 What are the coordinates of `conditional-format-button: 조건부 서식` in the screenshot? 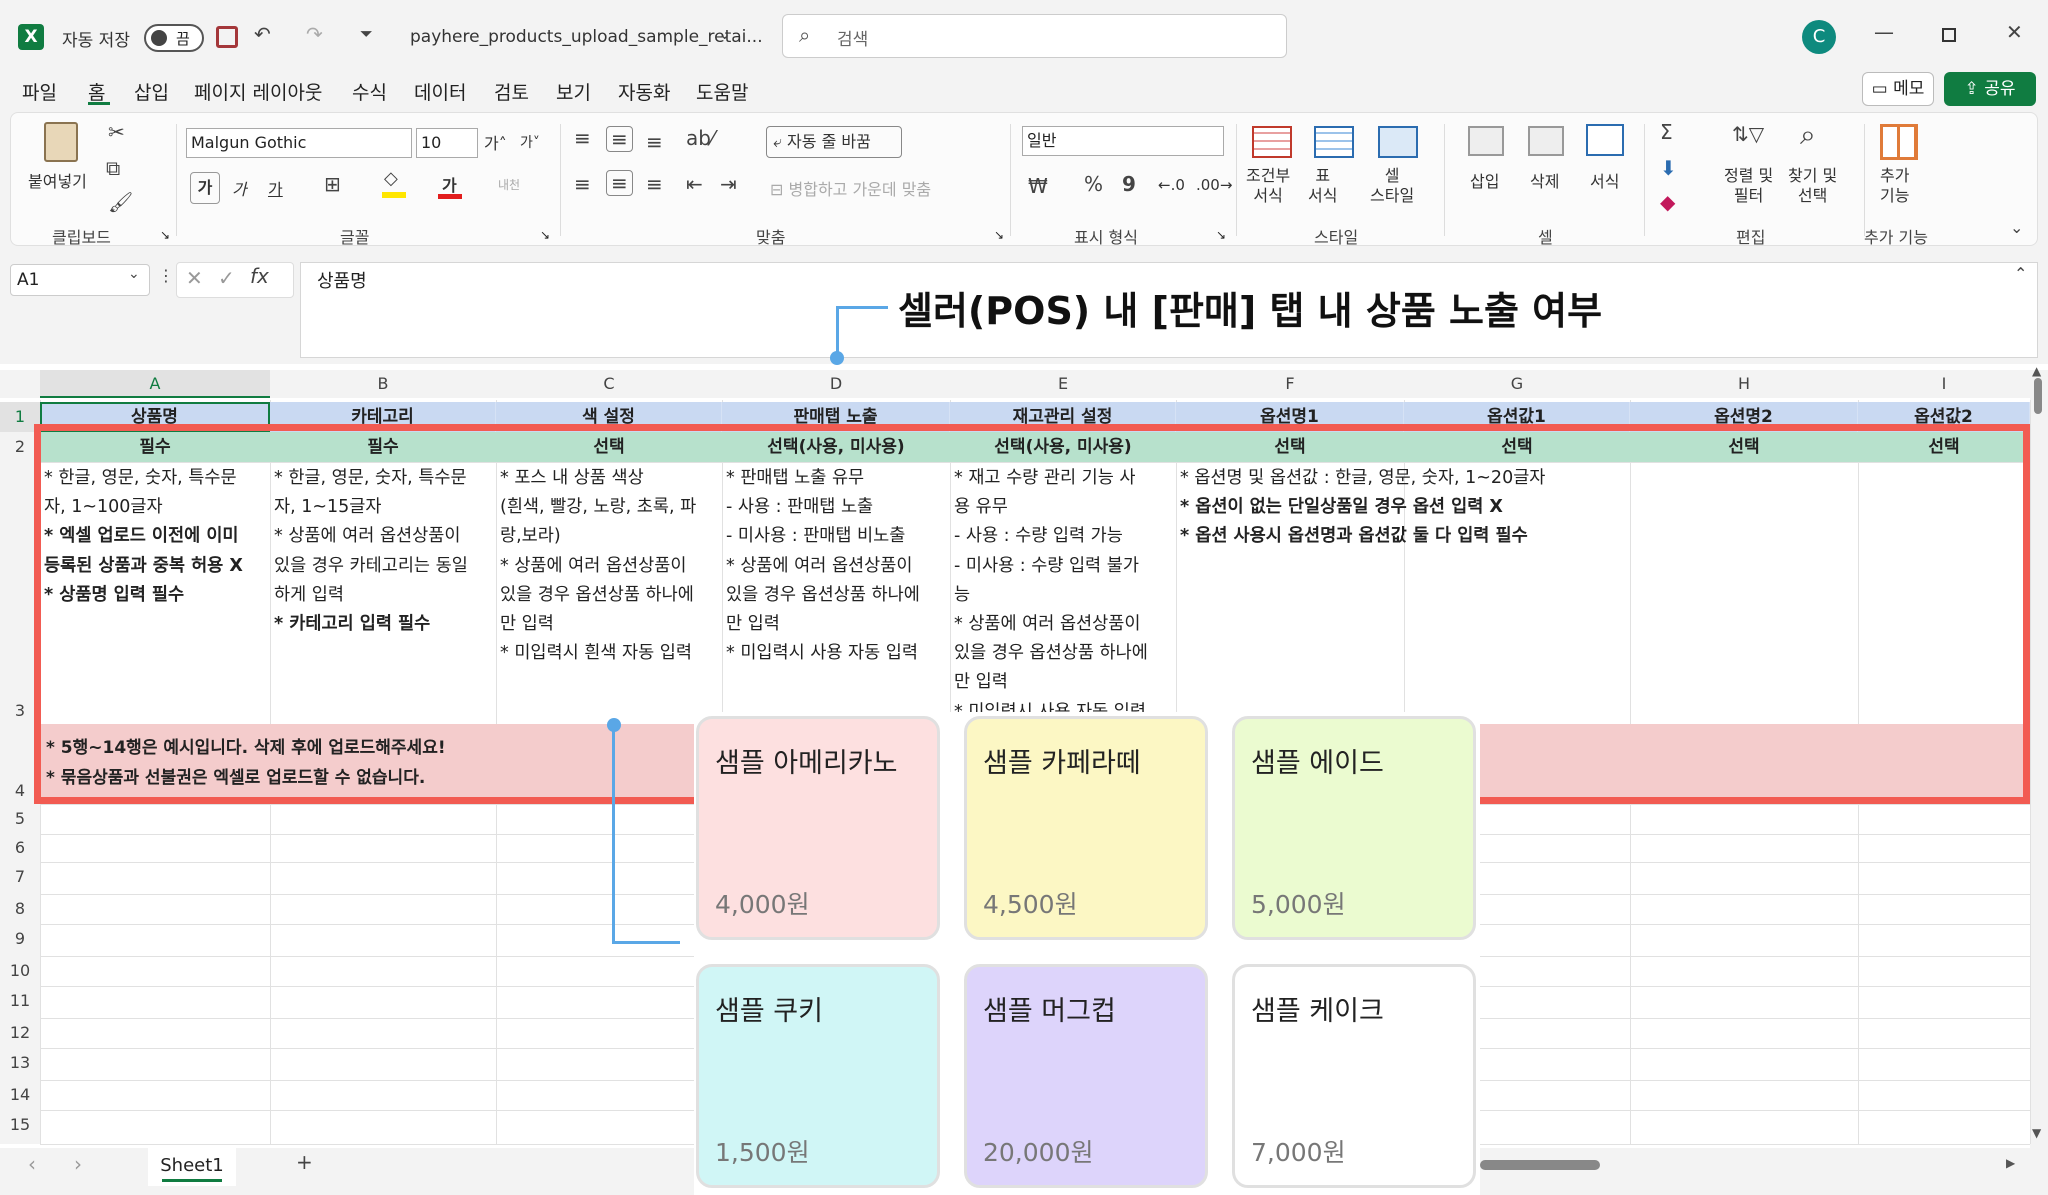 It's located at (1268, 186).